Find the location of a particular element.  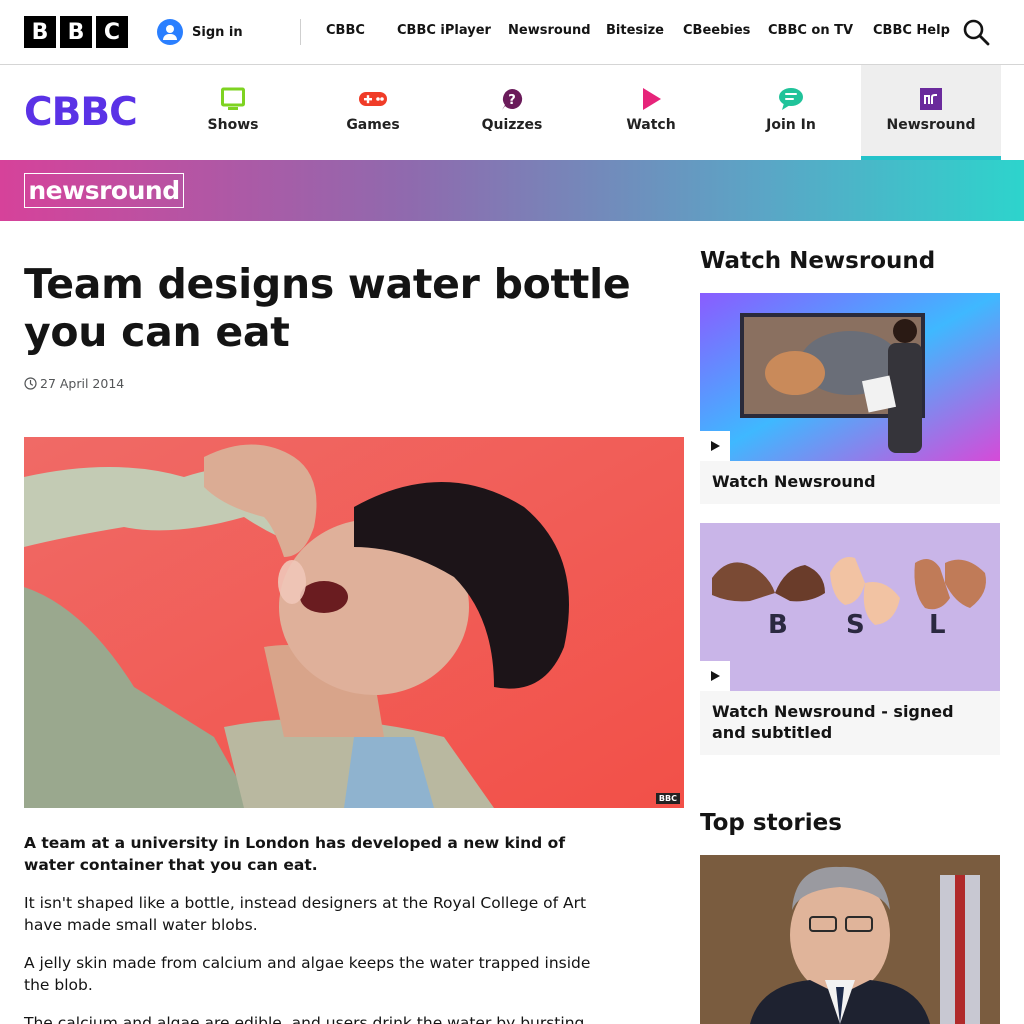

bsl-sign-language-image: B S L is located at coordinates (850, 607).